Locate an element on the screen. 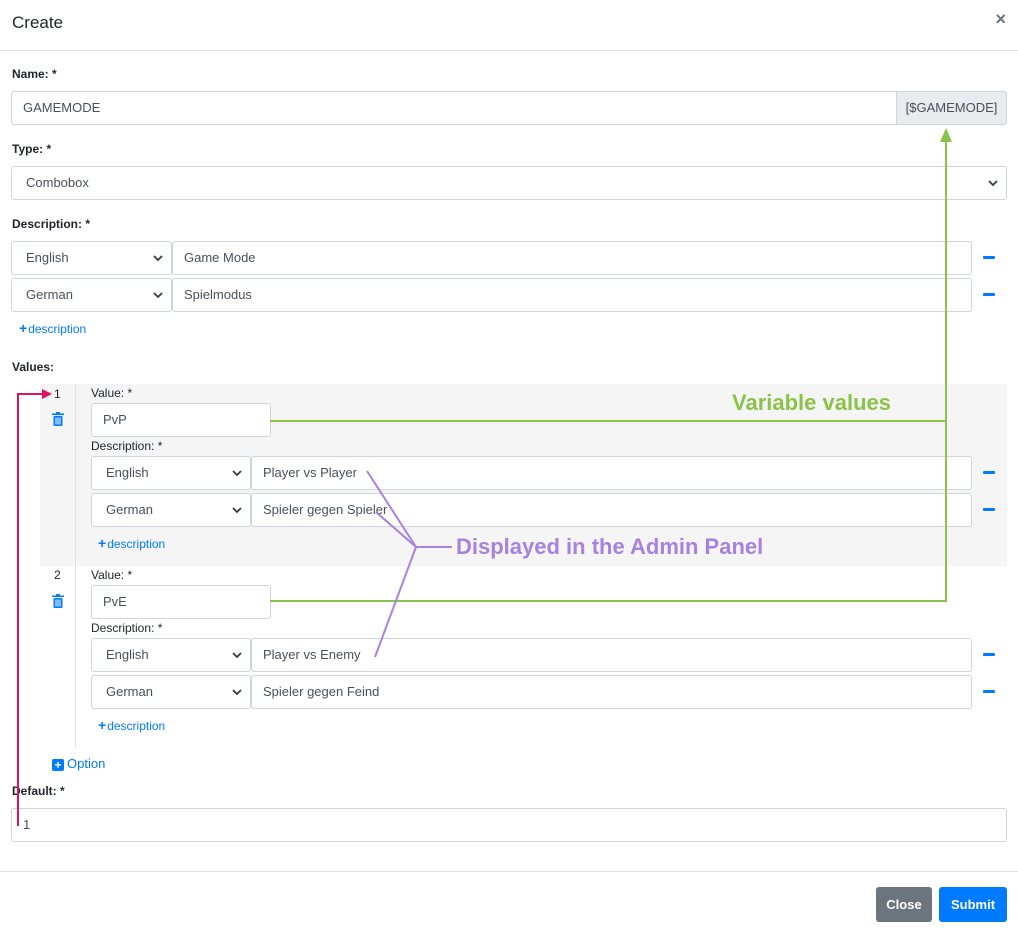  description-language-select-german: German is located at coordinates (91, 295).